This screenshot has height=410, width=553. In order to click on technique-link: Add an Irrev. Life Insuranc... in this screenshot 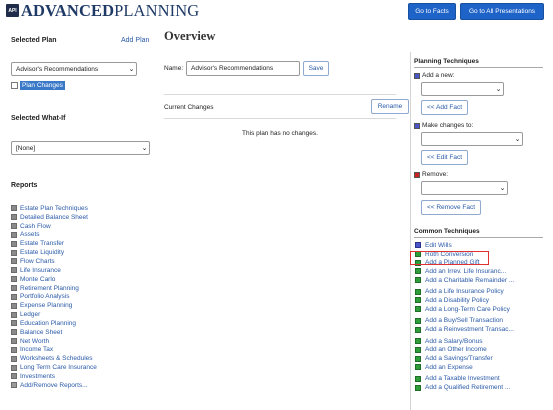, I will do `click(465, 271)`.